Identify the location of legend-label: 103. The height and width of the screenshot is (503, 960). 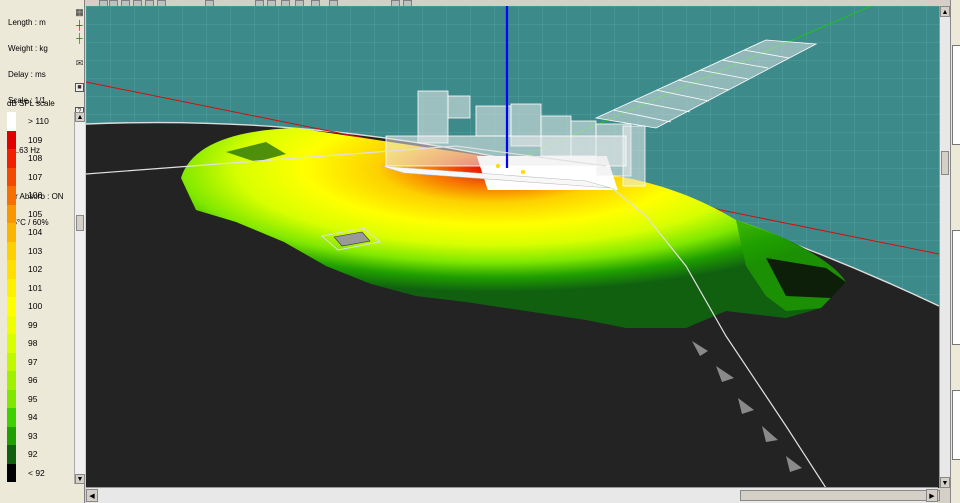
(35, 250).